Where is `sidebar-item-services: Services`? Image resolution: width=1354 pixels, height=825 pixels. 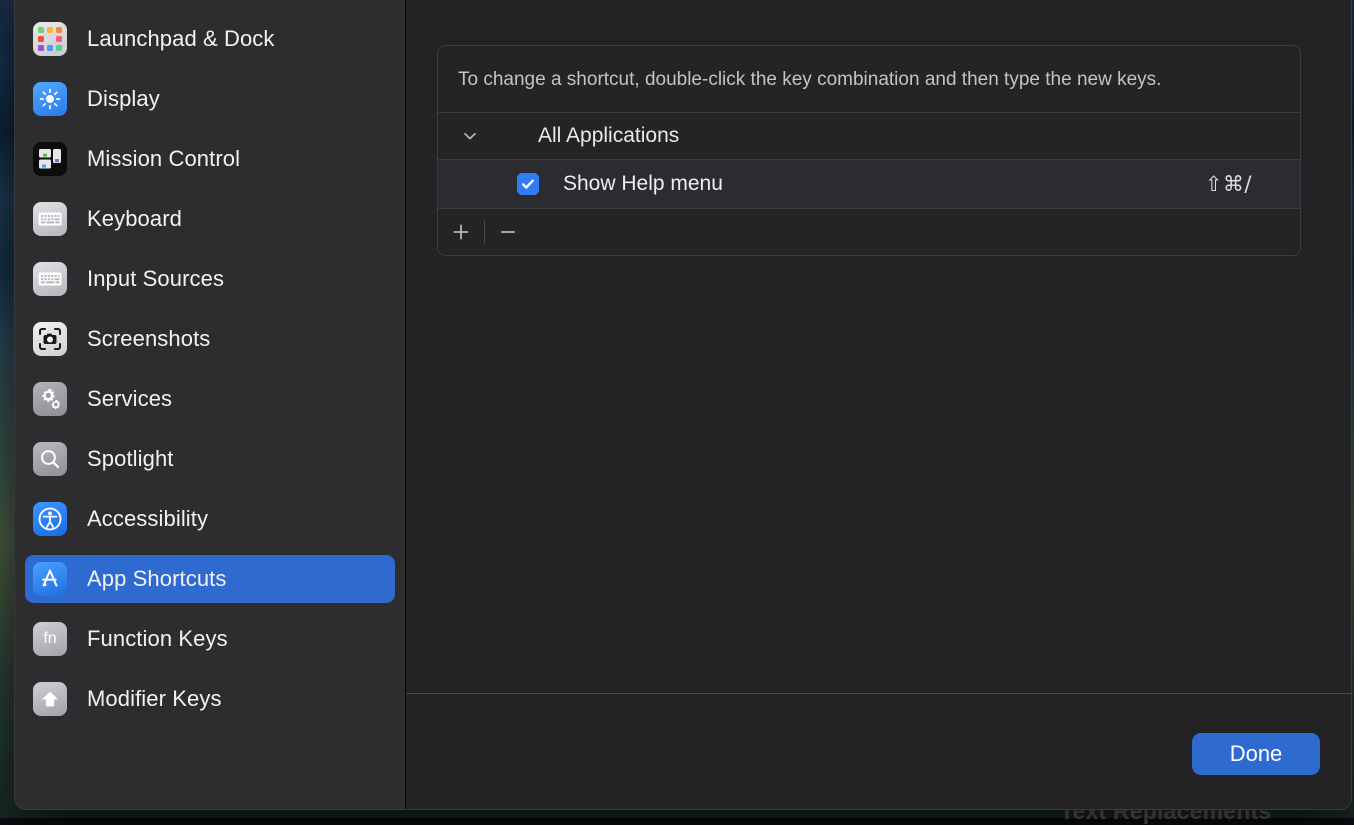 sidebar-item-services: Services is located at coordinates (210, 399).